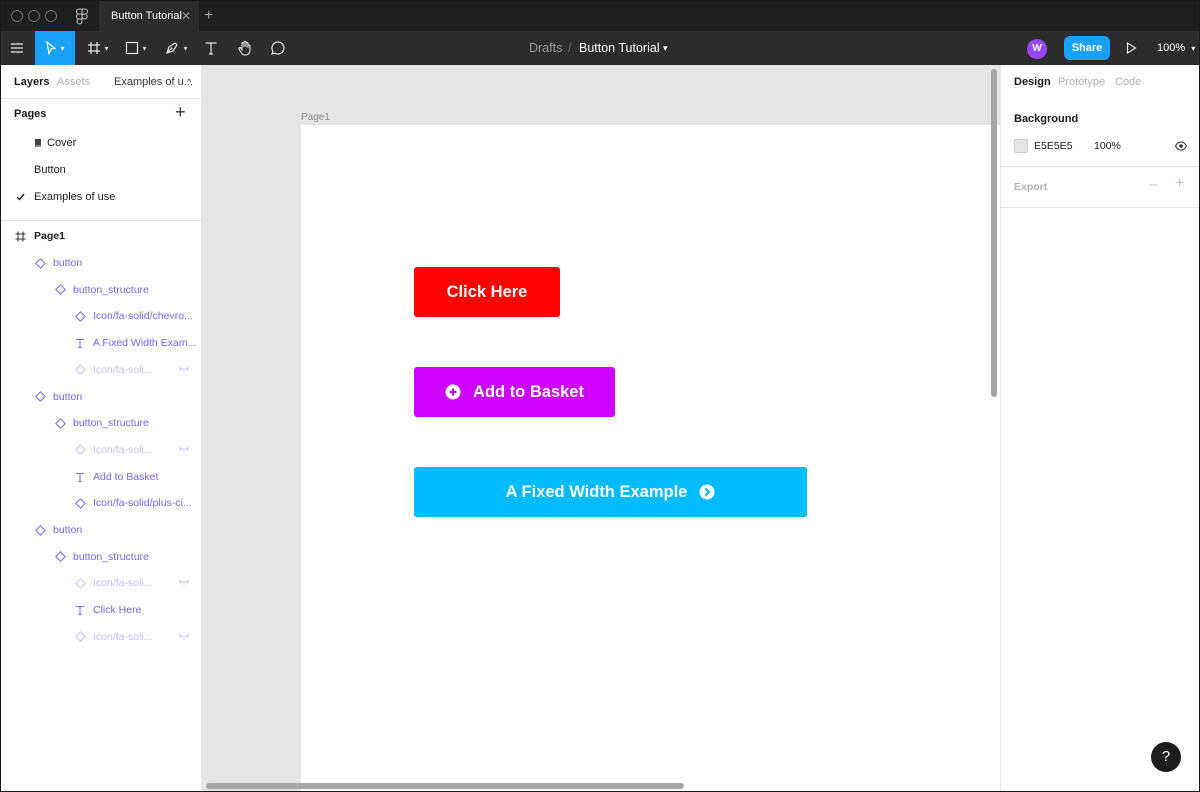 This screenshot has width=1200, height=792. I want to click on export-title: Export, so click(1031, 187).